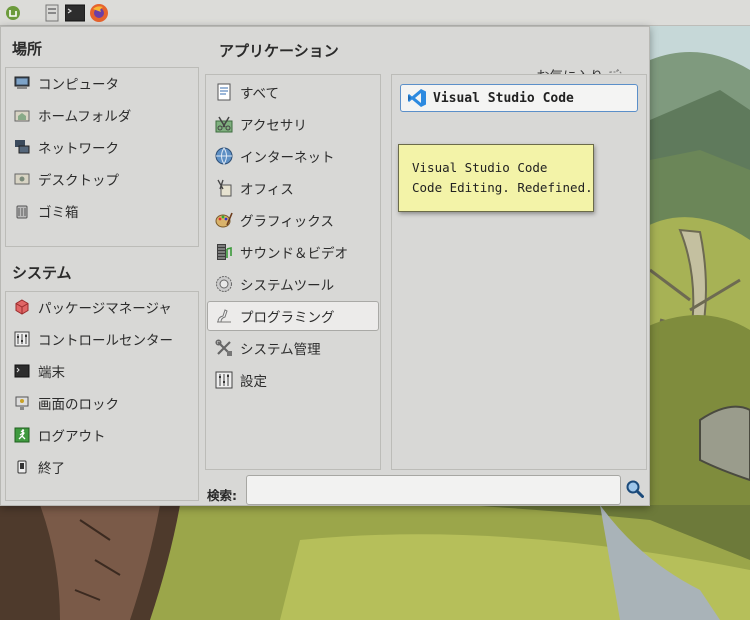  Describe the element at coordinates (22, 339) in the screenshot. I see `control-center-icon` at that location.